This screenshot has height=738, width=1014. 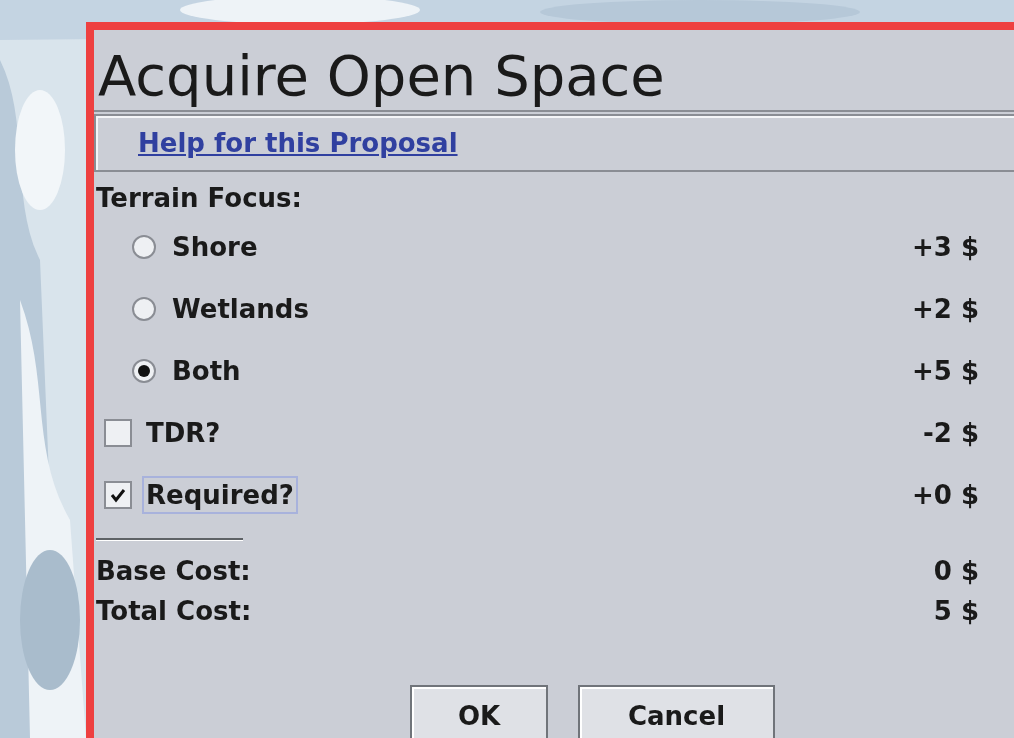 What do you see at coordinates (174, 611) in the screenshot?
I see `total-cost-label: Total Cost:` at bounding box center [174, 611].